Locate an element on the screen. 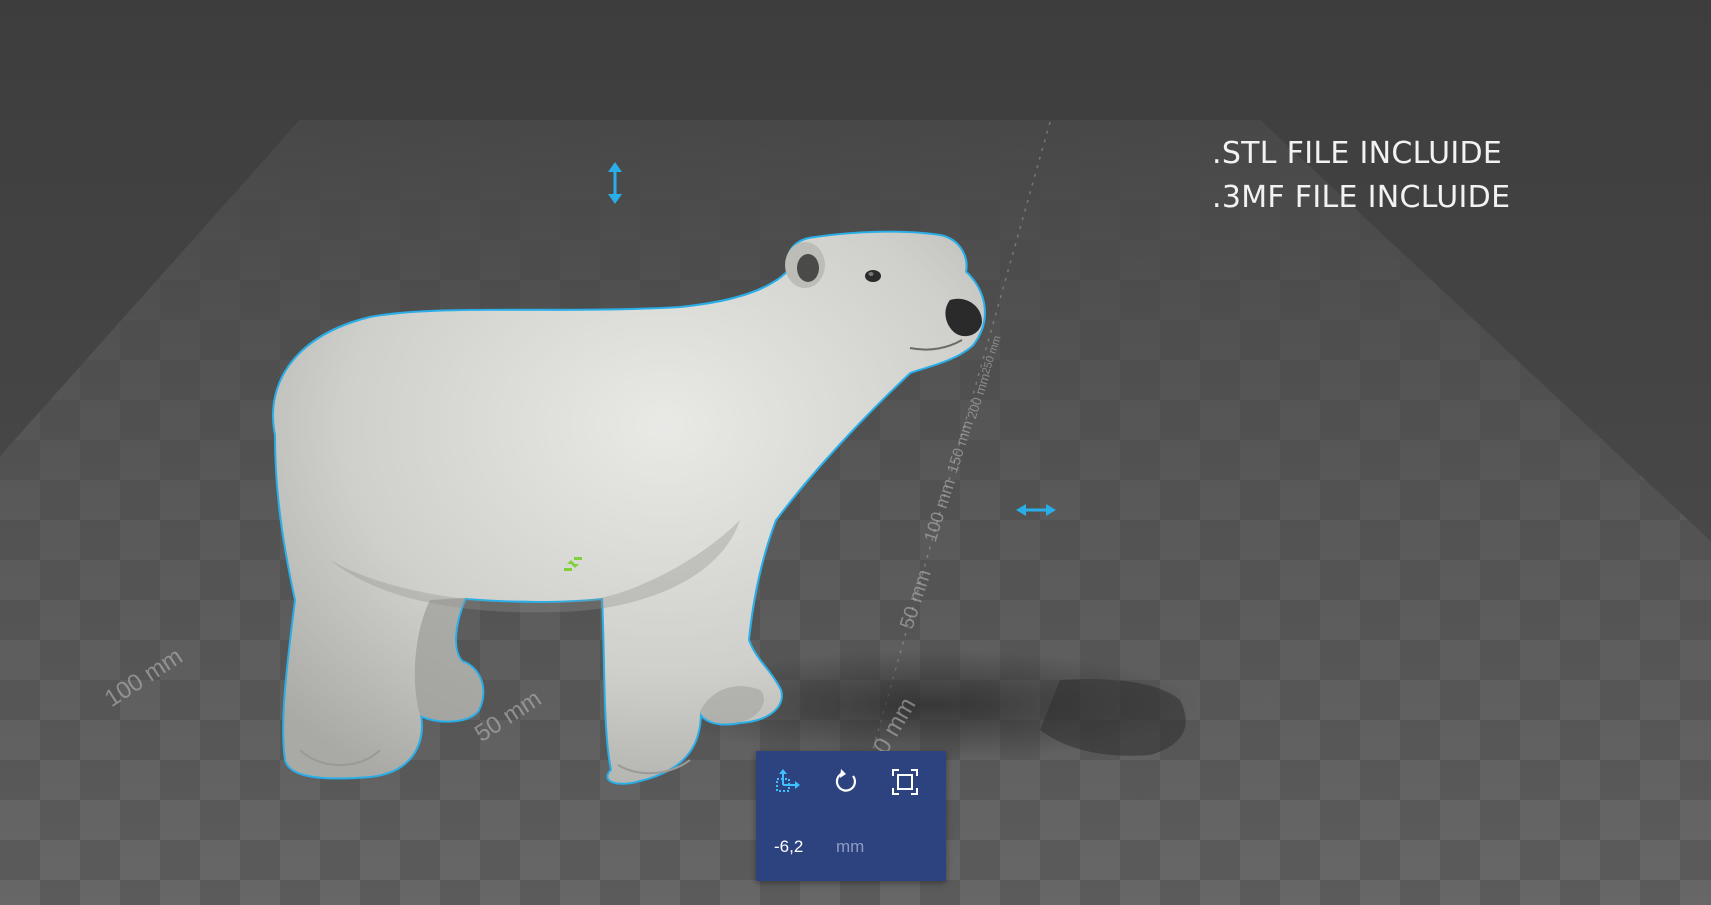  pivot-arrows-icon is located at coordinates (573, 564).